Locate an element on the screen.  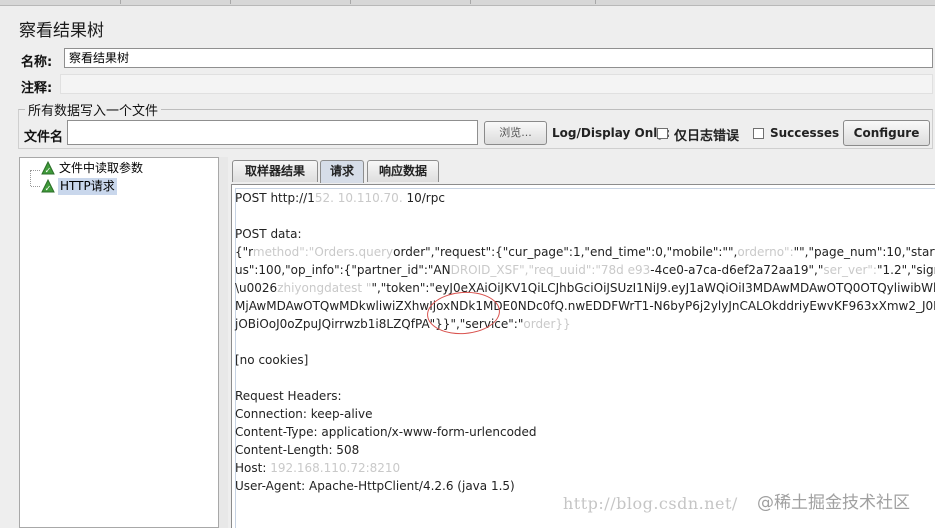
name-input: 察看结果树 is located at coordinates (498, 58).